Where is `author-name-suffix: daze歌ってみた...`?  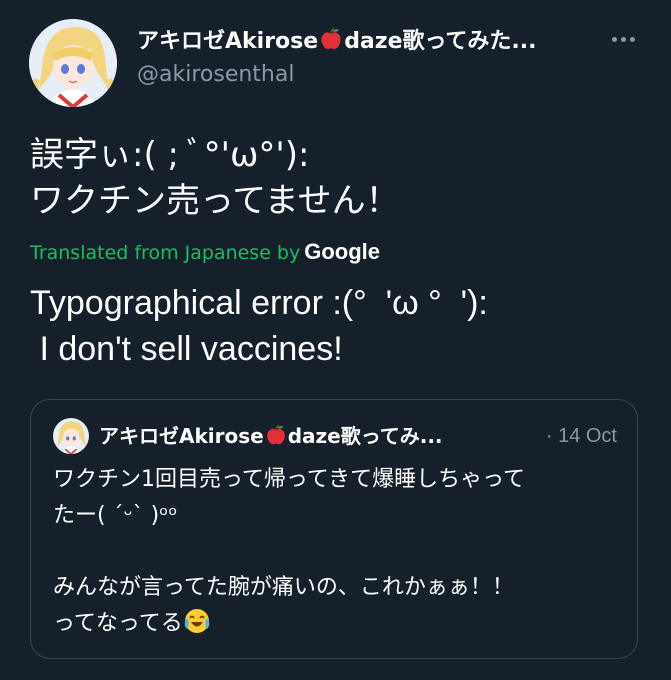 author-name-suffix: daze歌ってみた... is located at coordinates (440, 41).